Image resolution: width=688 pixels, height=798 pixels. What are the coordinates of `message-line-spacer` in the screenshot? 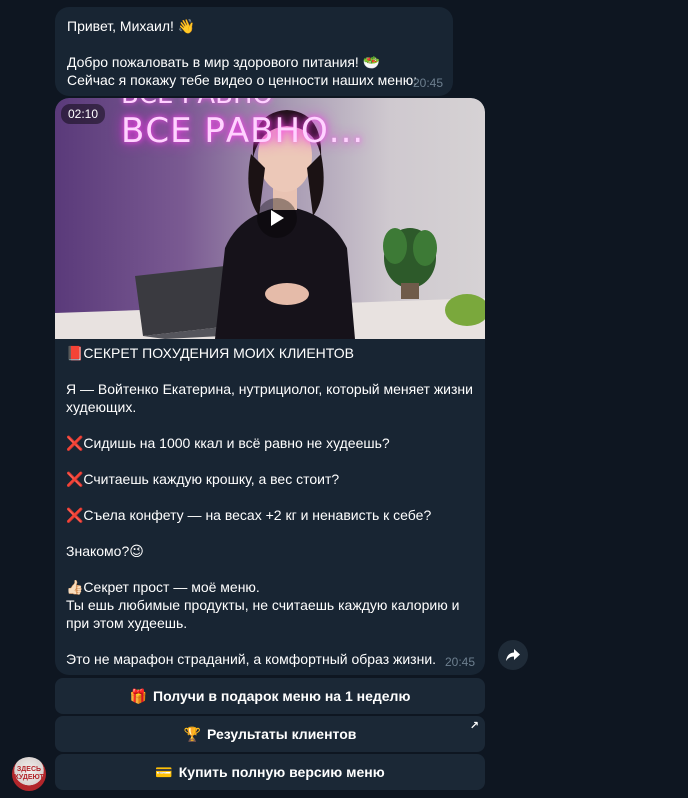 It's located at (254, 44).